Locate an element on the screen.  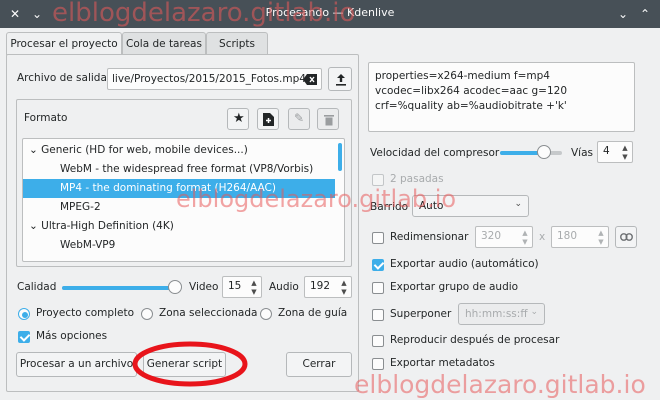
favorite-button: ★ is located at coordinates (238, 119).